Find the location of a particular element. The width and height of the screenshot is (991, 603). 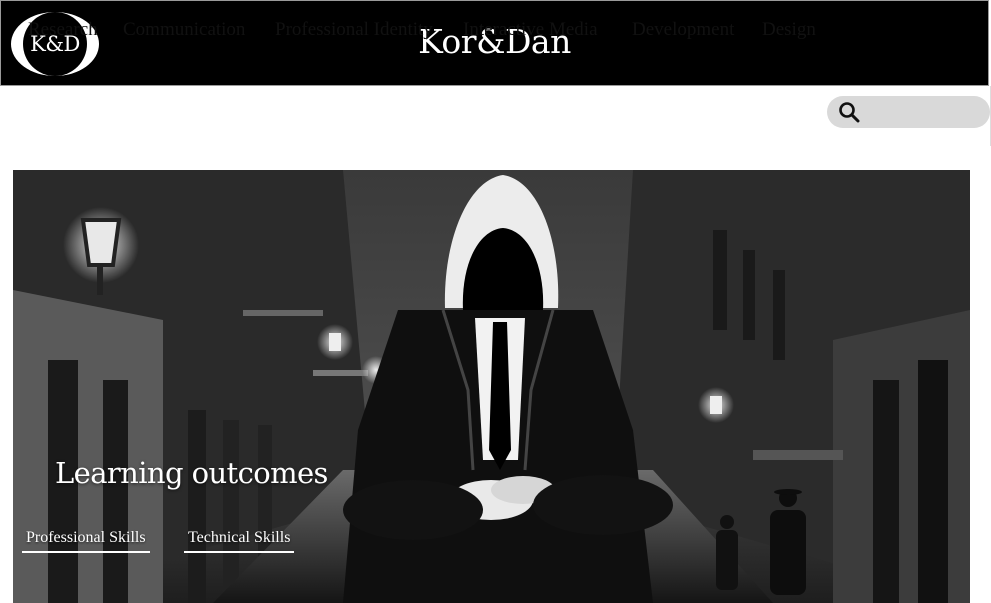

nav-item-design: Design is located at coordinates (789, 30).